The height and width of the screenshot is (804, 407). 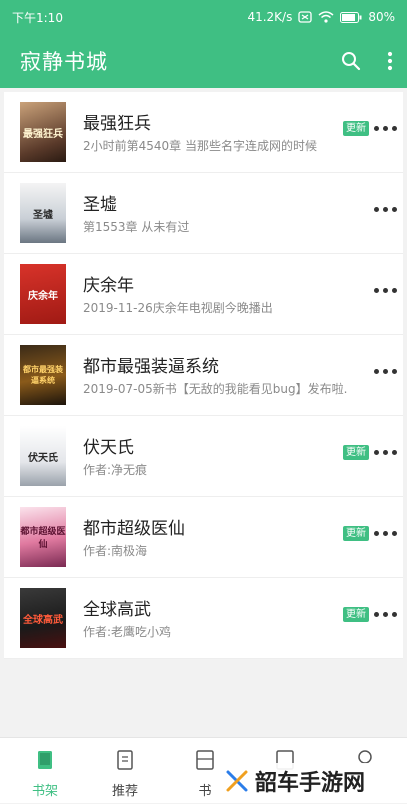 I want to click on book-cover-title: 全球高武, so click(x=43, y=620).